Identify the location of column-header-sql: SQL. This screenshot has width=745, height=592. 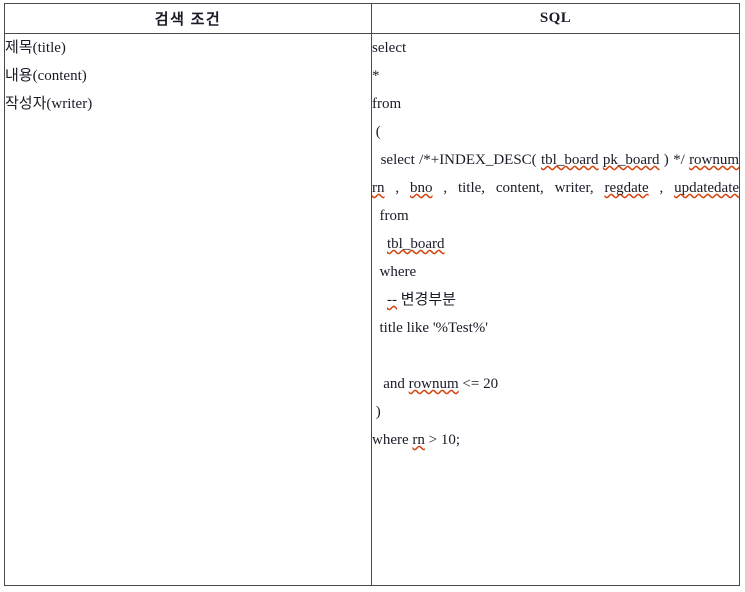
(555, 18).